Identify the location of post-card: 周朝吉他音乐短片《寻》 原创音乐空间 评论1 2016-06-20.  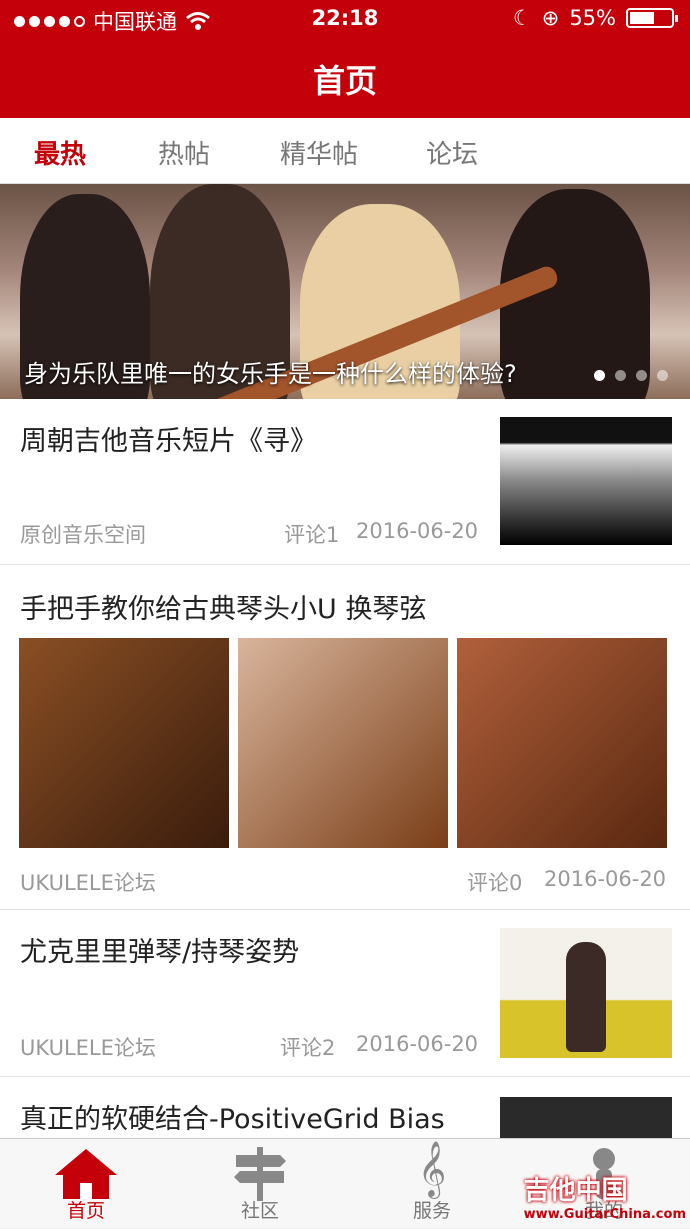
(345, 482).